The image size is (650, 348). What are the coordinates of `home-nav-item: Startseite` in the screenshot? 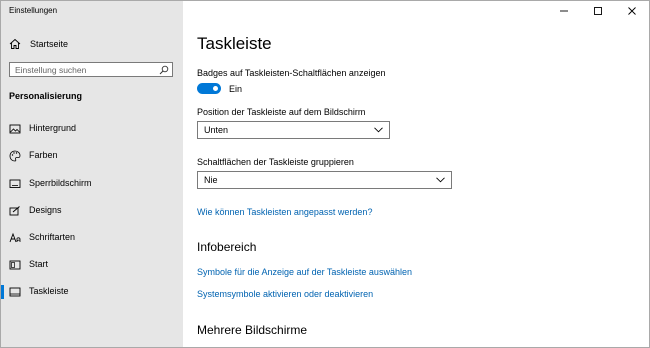 It's located at (38, 44).